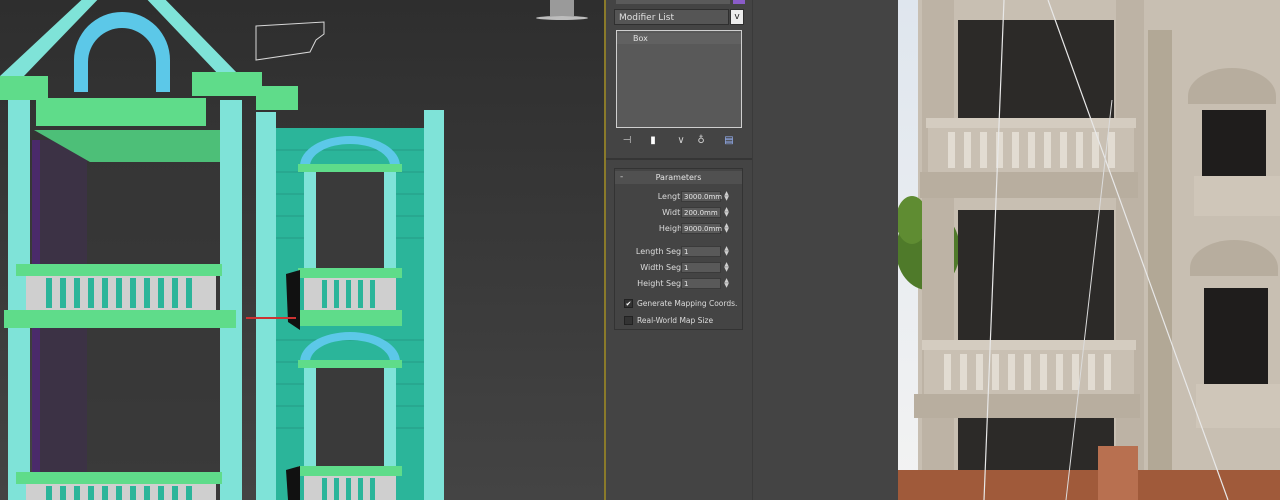 The image size is (1280, 500). Describe the element at coordinates (678, 283) in the screenshot. I see `param-height-segs: Height Segs: 1 ▲ ▼` at that location.